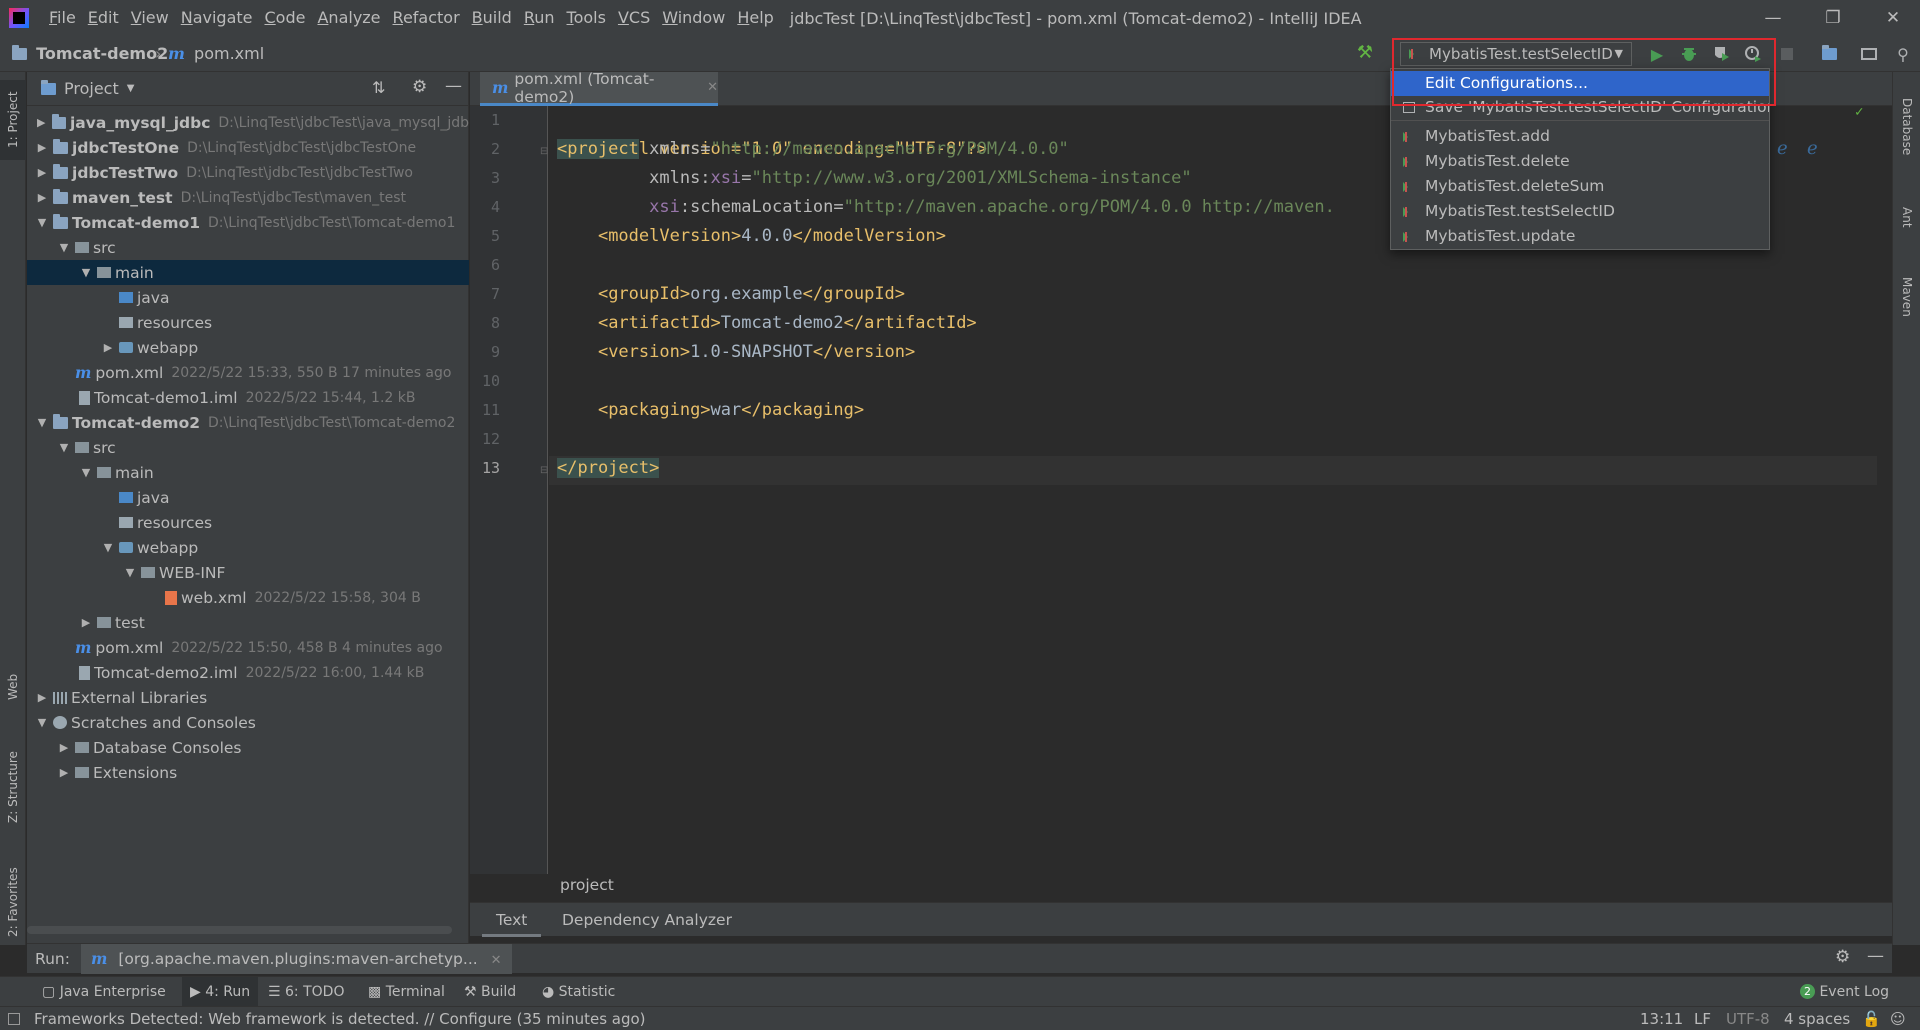  Describe the element at coordinates (248, 347) in the screenshot. I see `tree-folder: ▶ webapp` at that location.